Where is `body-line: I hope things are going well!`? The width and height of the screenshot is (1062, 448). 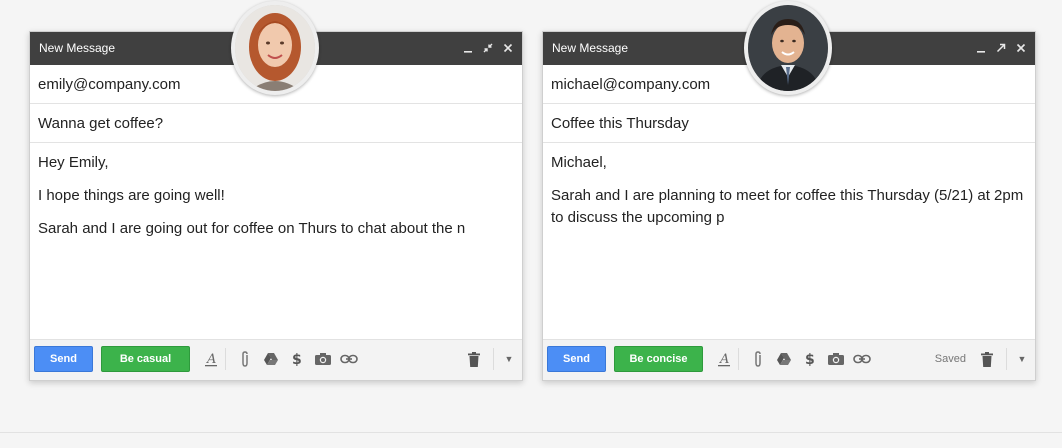
body-line: I hope things are going well! is located at coordinates (131, 195).